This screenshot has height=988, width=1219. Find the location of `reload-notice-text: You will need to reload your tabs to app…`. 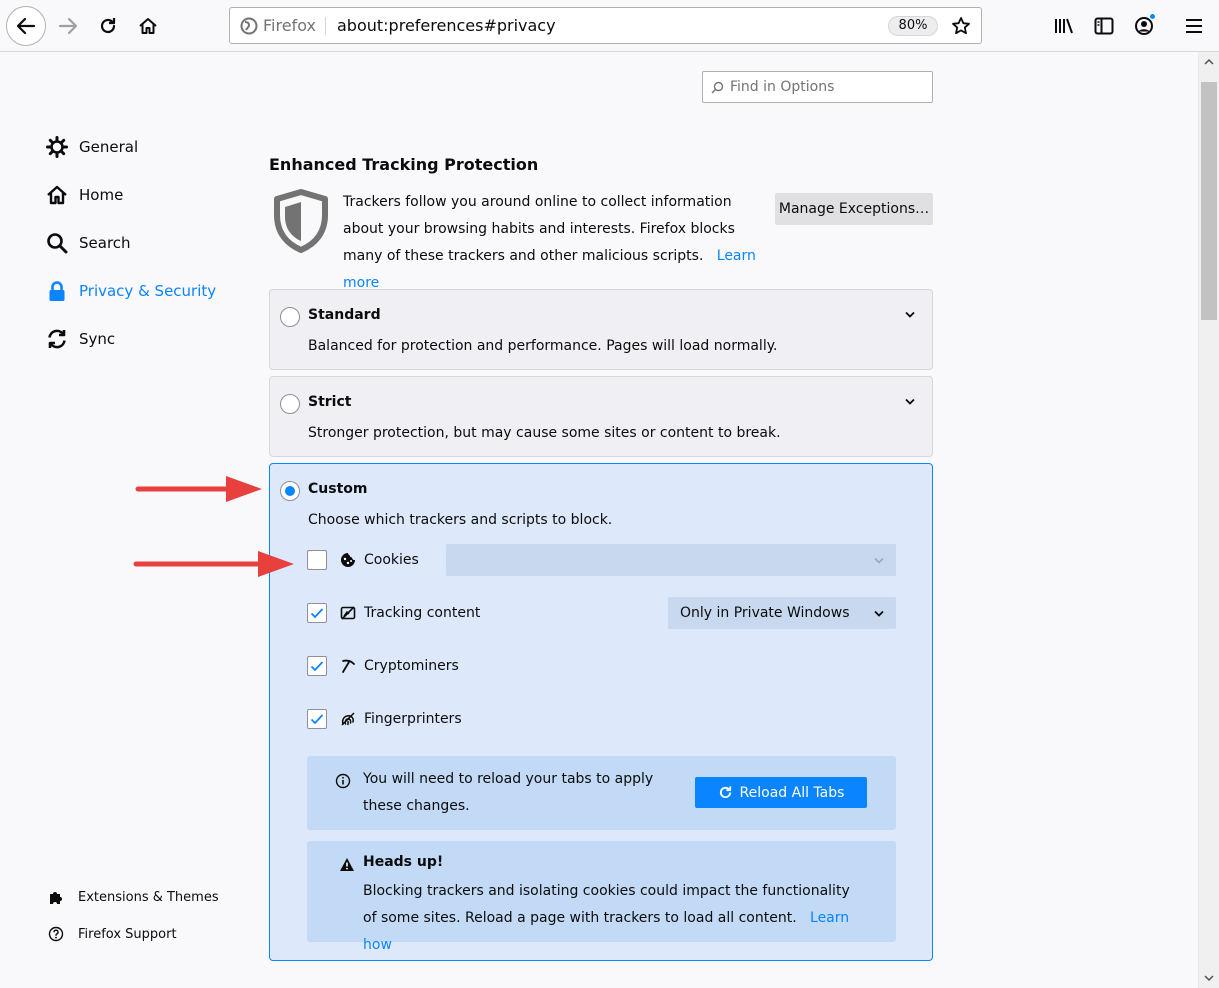

reload-notice-text: You will need to reload your tabs to app… is located at coordinates (508, 792).